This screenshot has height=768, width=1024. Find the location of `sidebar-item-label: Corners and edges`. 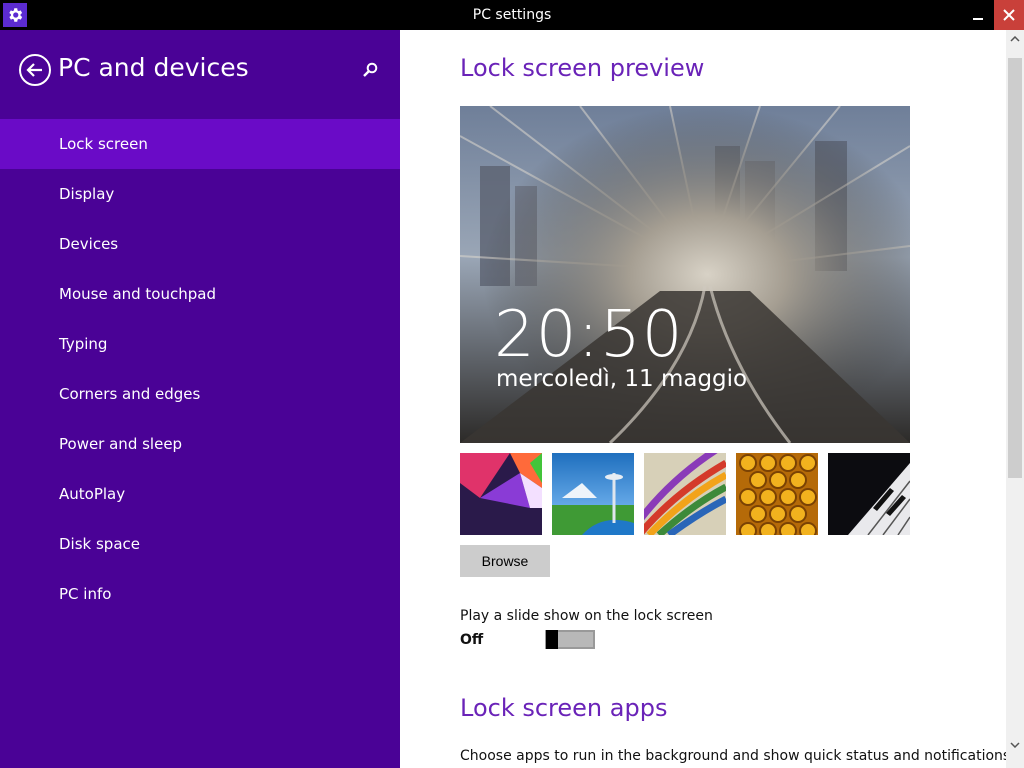

sidebar-item-label: Corners and edges is located at coordinates (130, 394).